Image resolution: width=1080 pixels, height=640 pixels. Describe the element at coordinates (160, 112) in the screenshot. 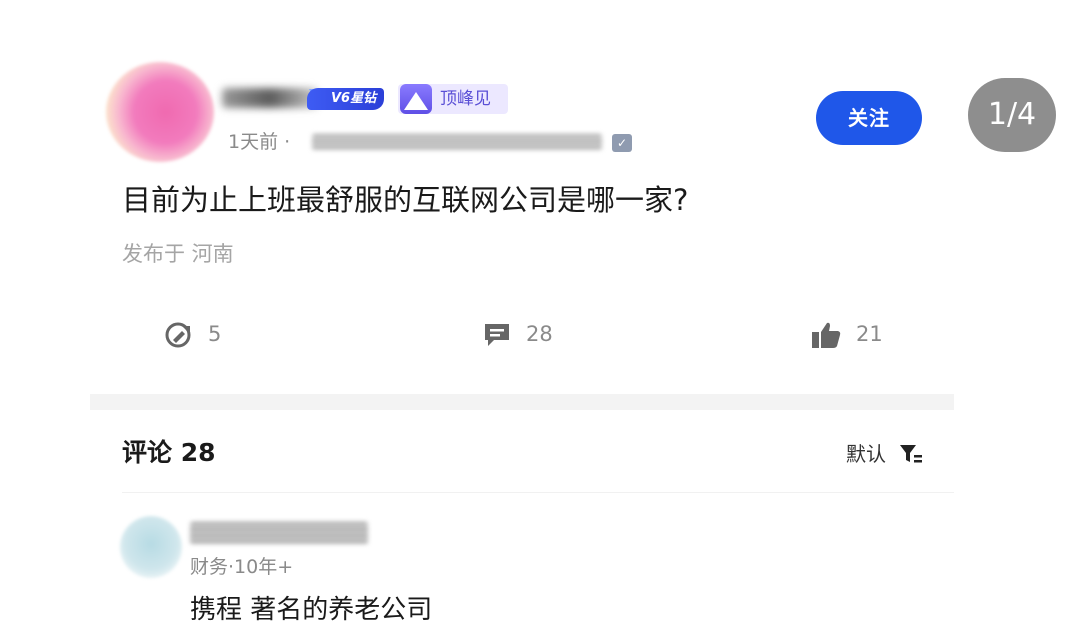

I see `author-avatar` at that location.